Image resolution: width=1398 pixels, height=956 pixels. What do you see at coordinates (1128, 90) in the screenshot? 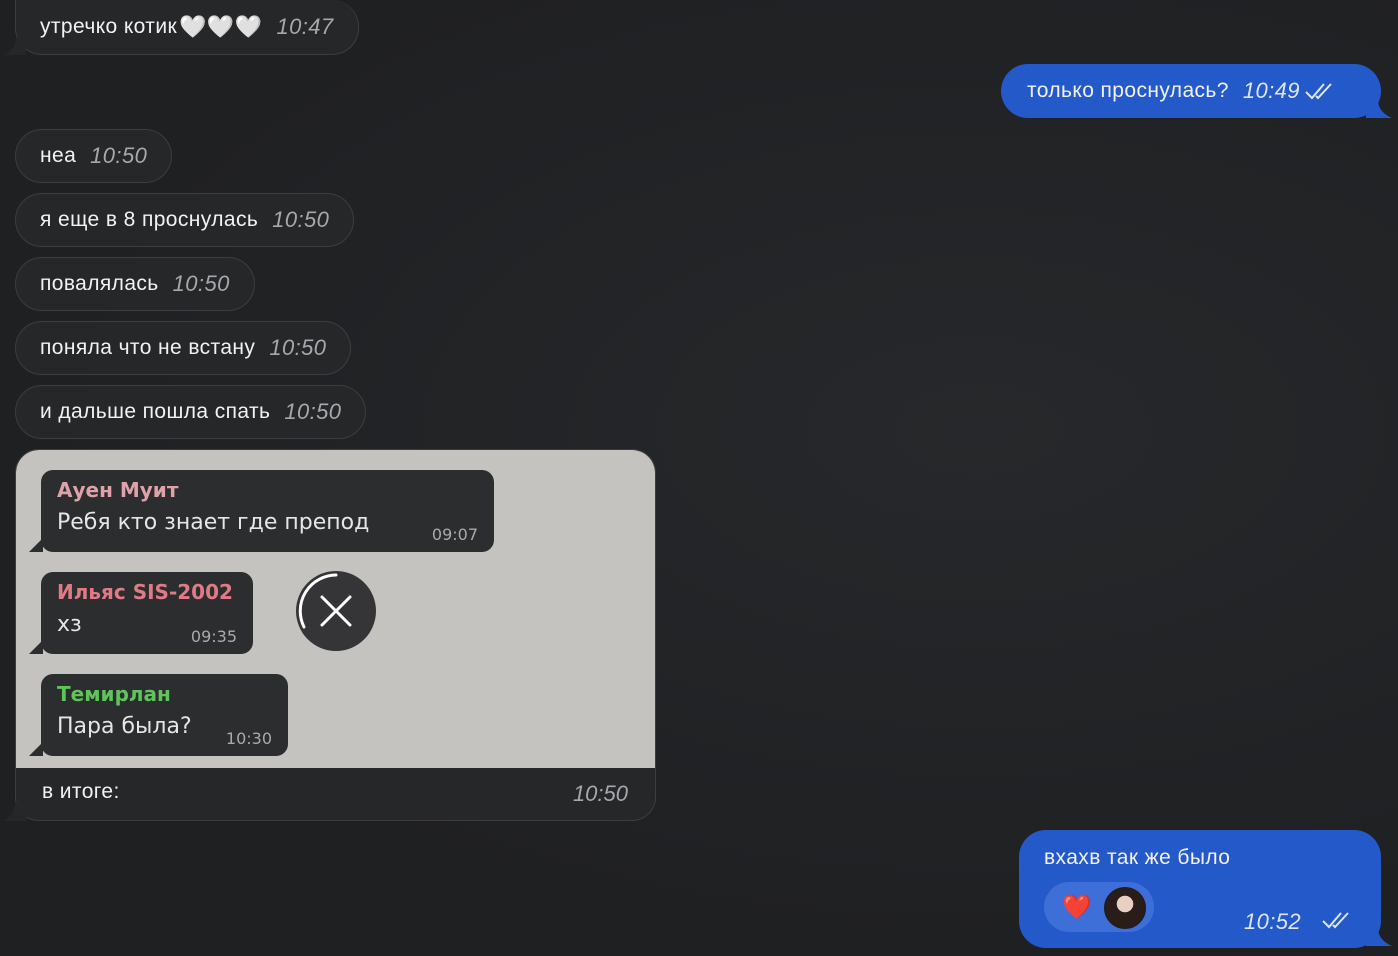
I see `message-text: только проснулась?` at bounding box center [1128, 90].